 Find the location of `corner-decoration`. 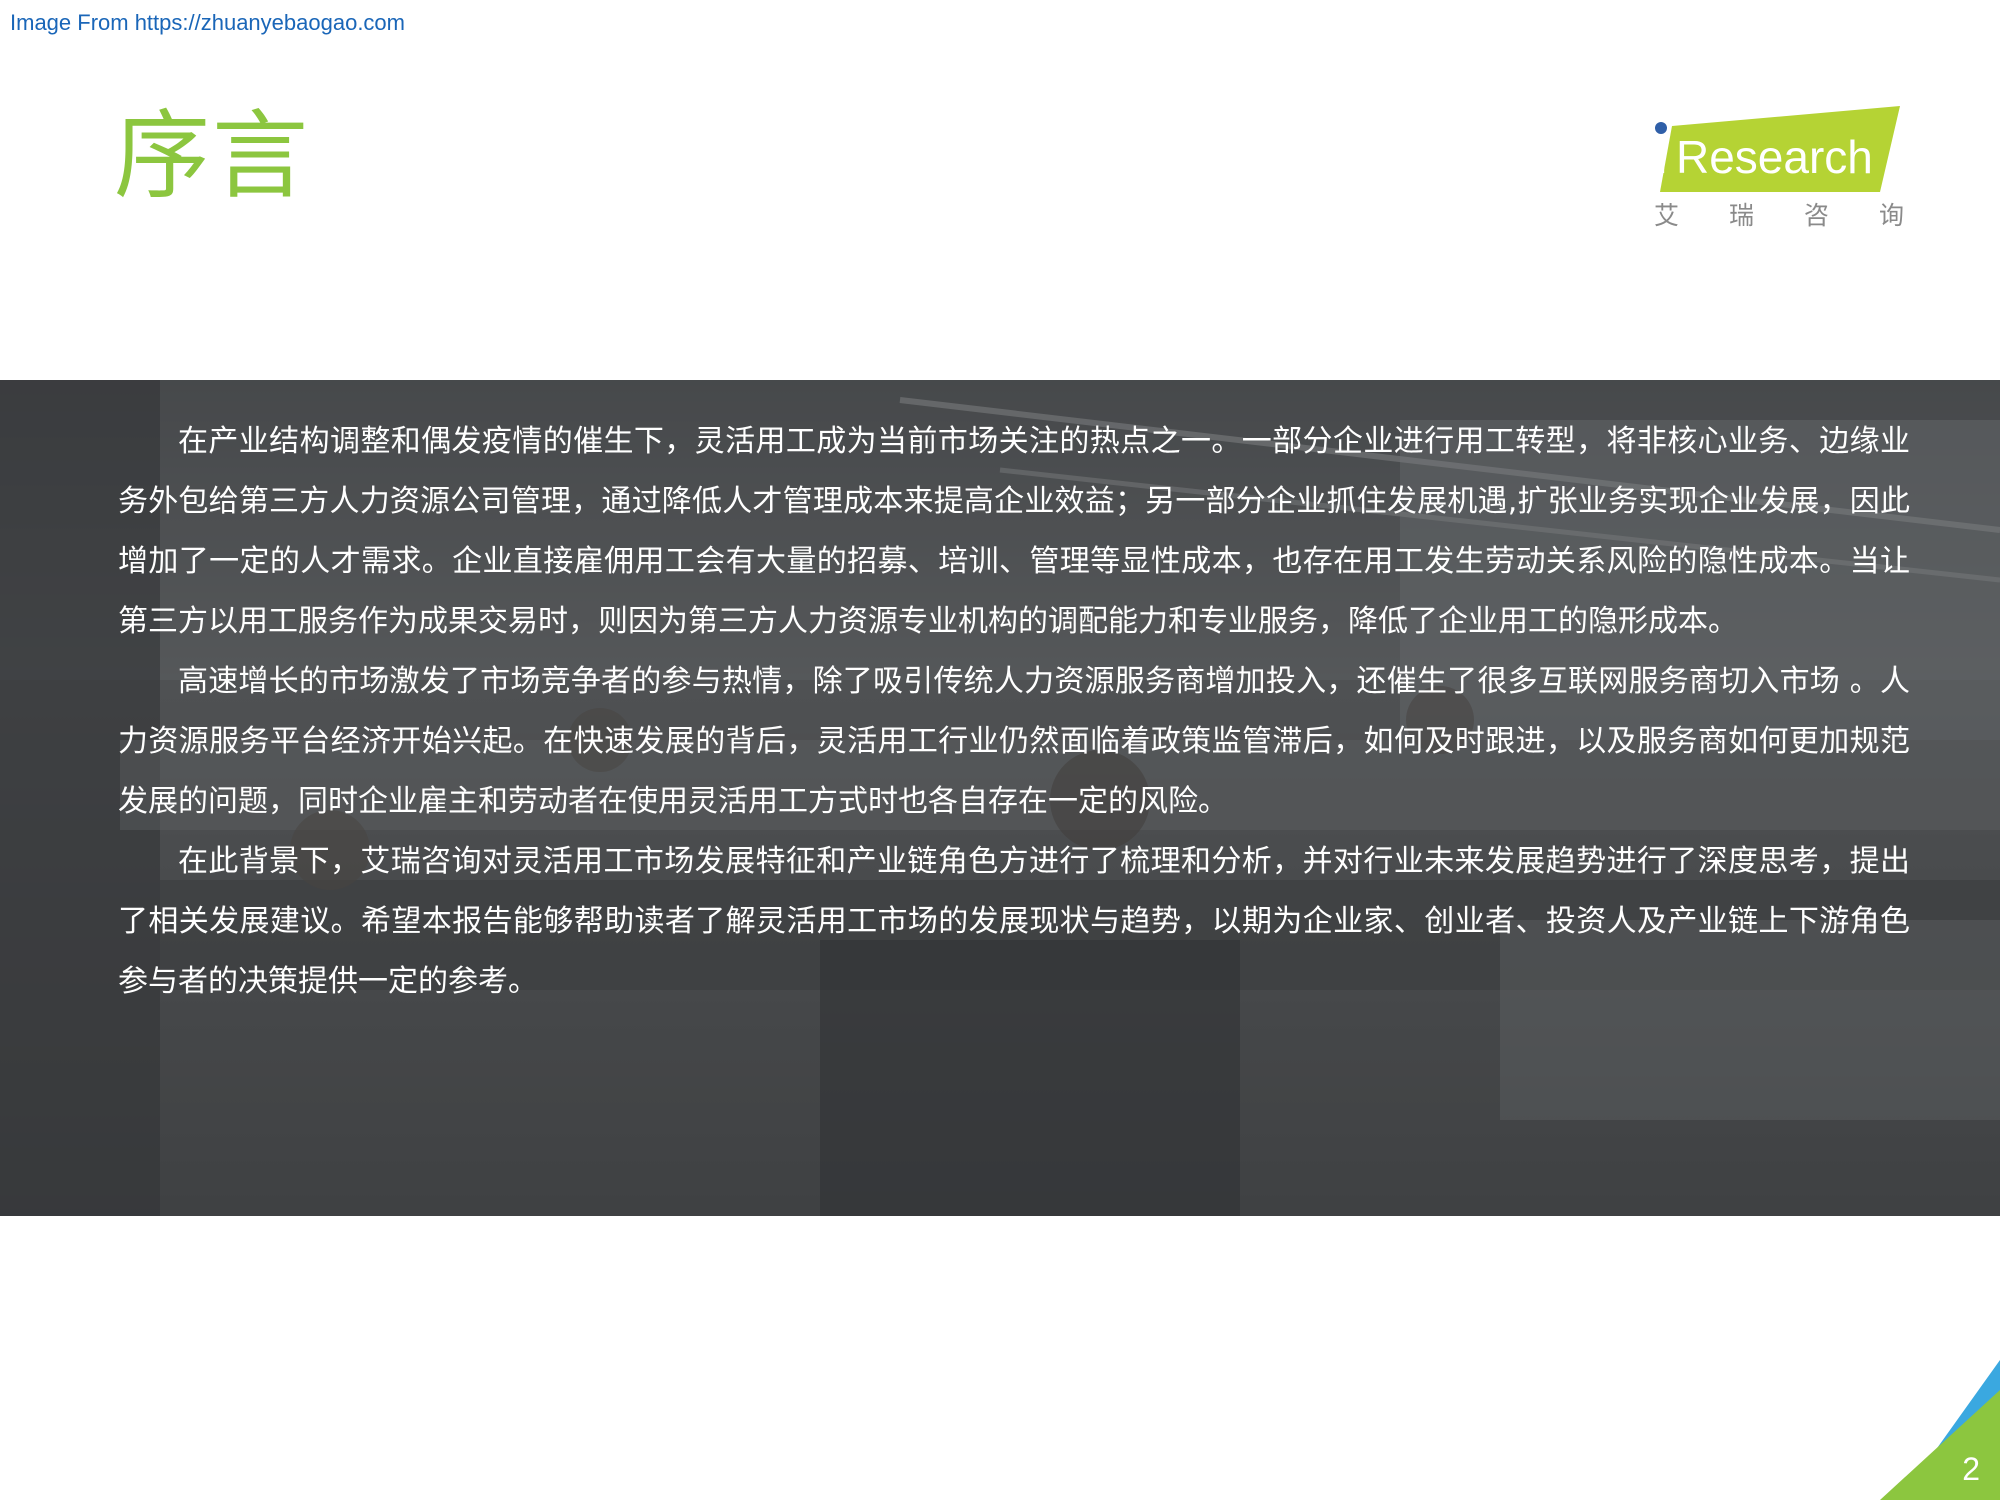

corner-decoration is located at coordinates (1940, 1430).